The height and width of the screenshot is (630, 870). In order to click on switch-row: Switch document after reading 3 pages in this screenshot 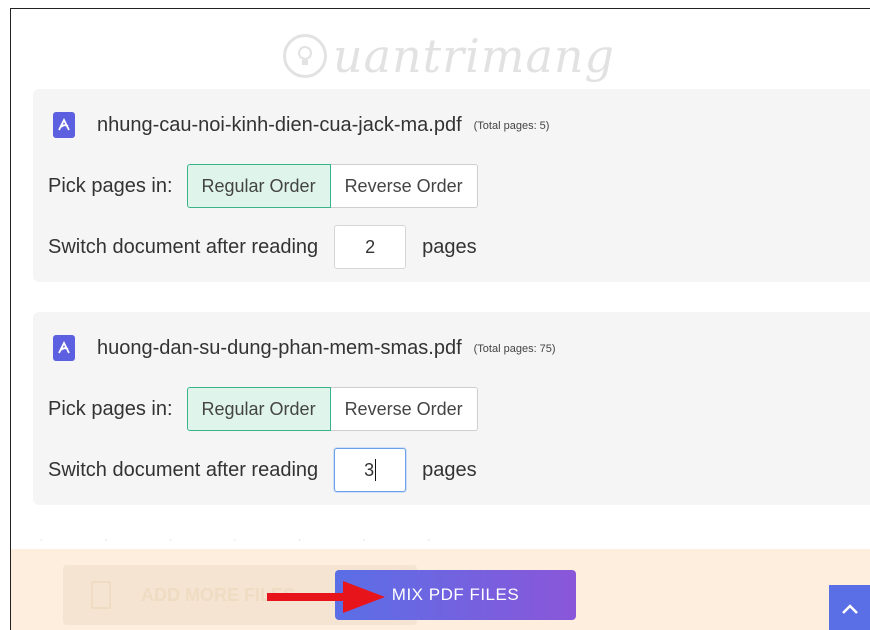, I will do `click(262, 470)`.